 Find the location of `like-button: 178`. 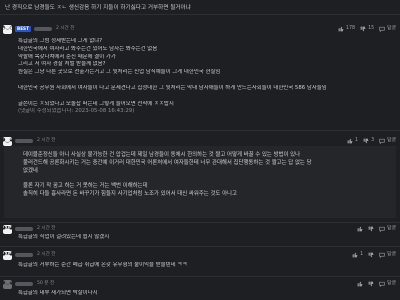

like-button: 178 is located at coordinates (346, 29).